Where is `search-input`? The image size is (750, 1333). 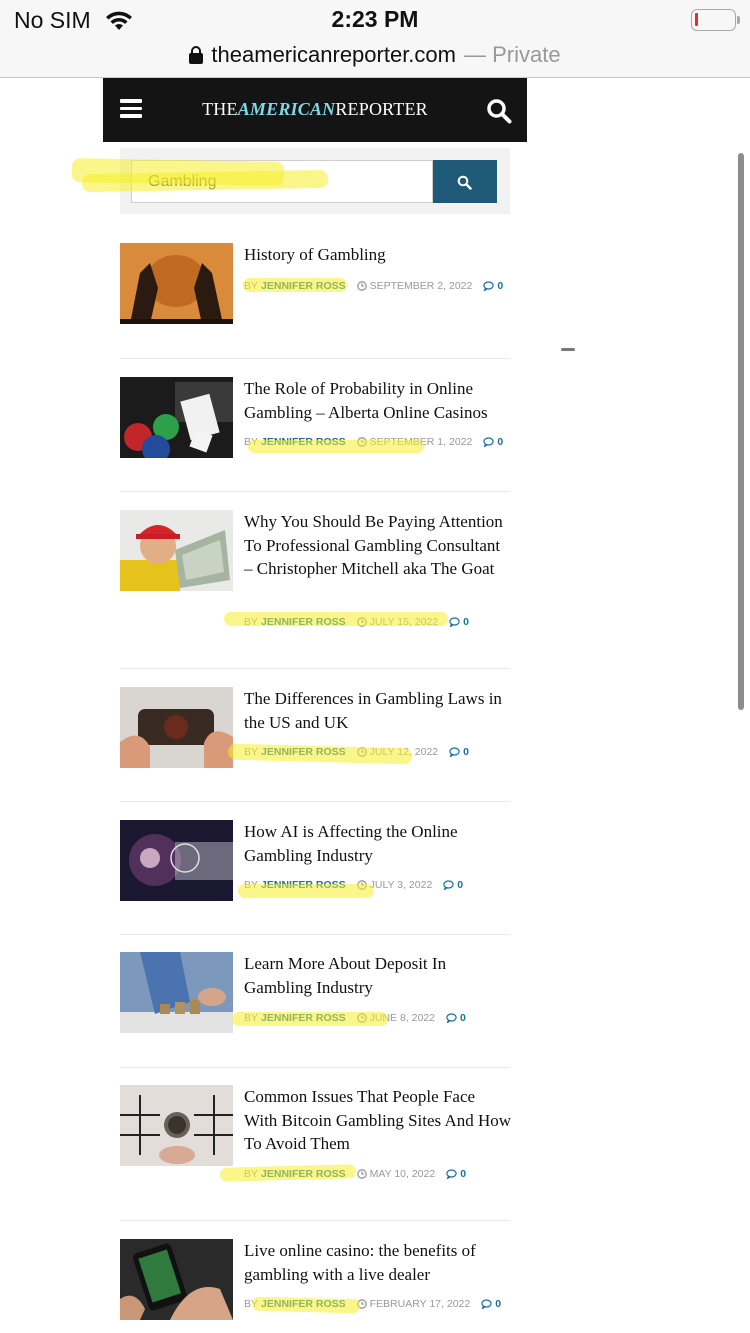 search-input is located at coordinates (282, 181).